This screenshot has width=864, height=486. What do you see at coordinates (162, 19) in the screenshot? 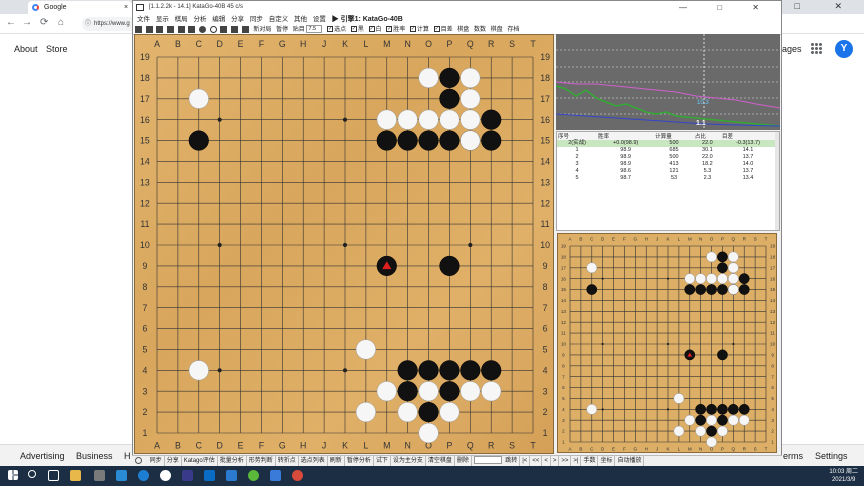
I see `menu-view: 显示` at bounding box center [162, 19].